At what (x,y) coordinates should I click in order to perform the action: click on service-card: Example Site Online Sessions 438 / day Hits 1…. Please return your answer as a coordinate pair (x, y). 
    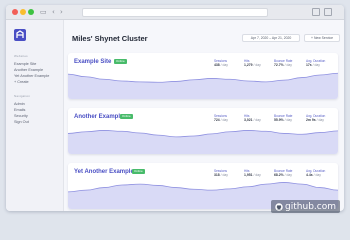
    Looking at the image, I should click on (203, 76).